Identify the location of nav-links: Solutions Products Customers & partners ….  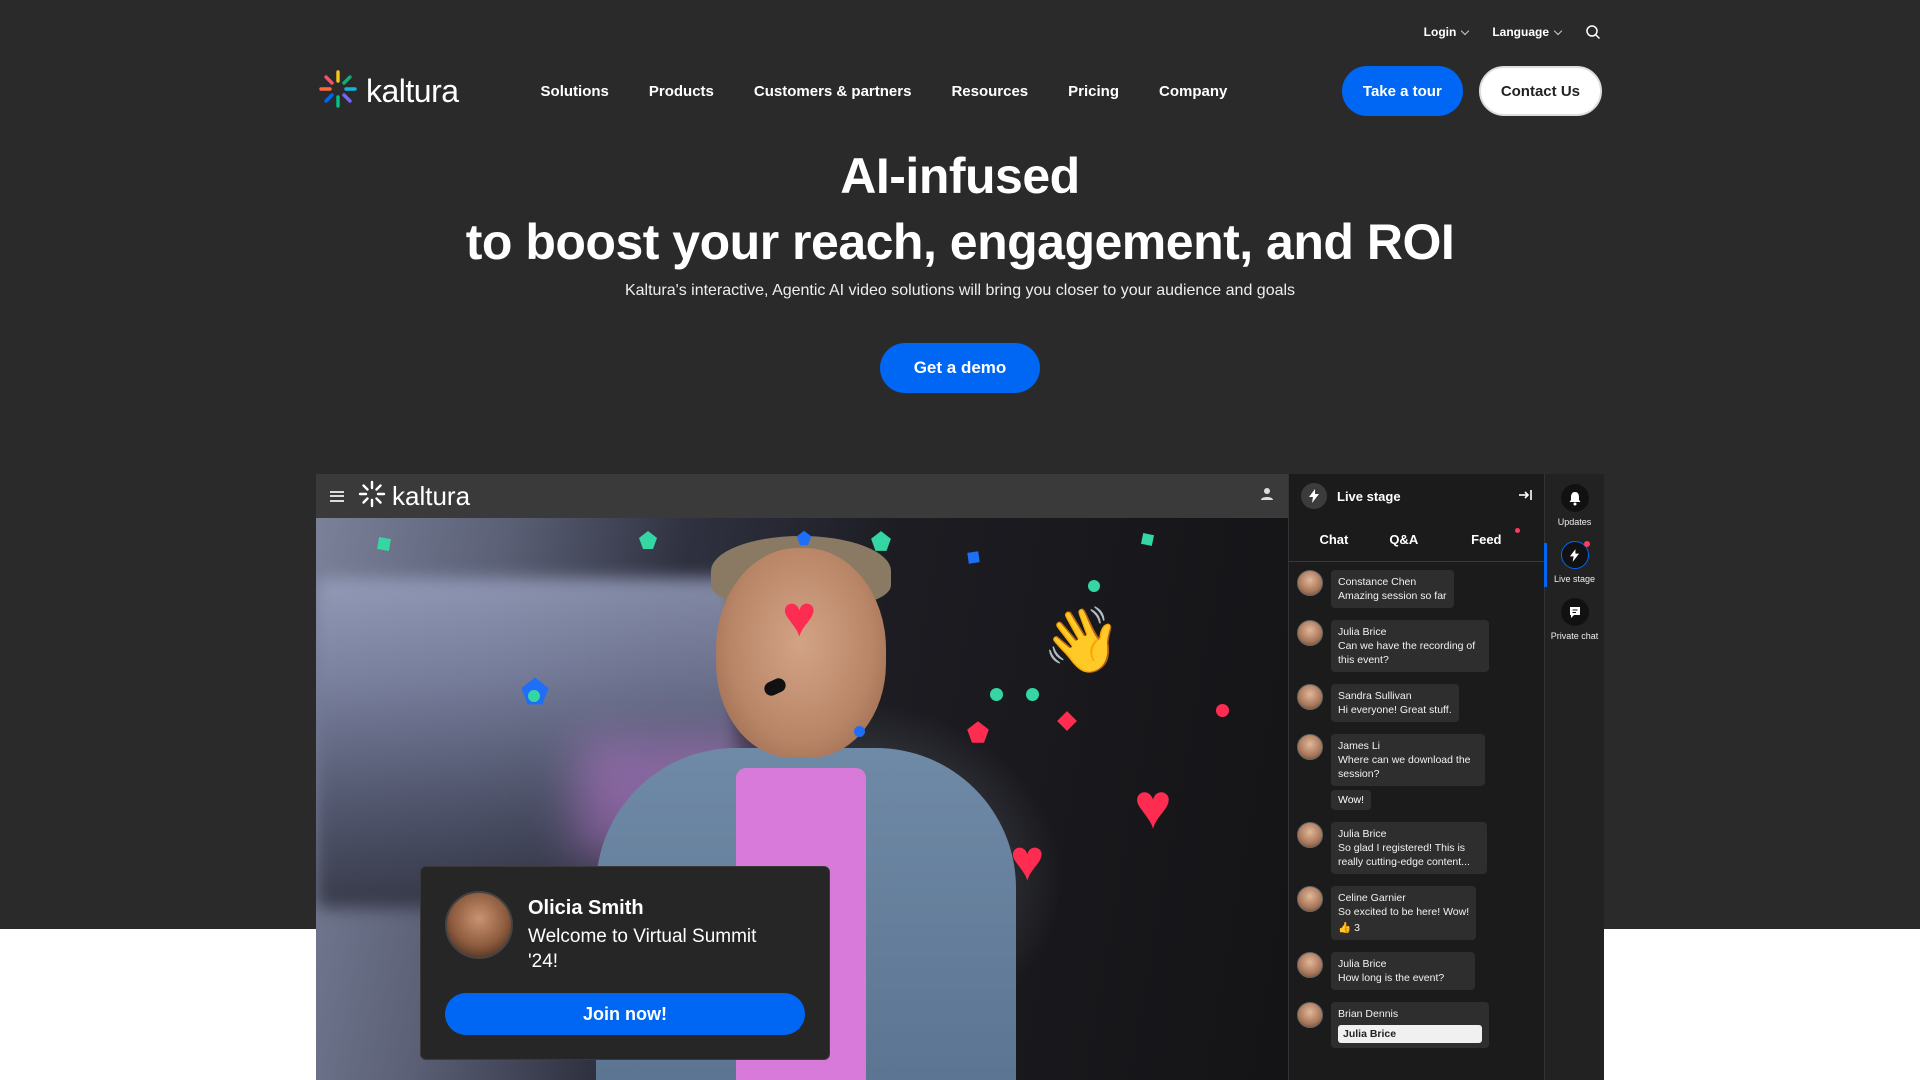
(884, 91).